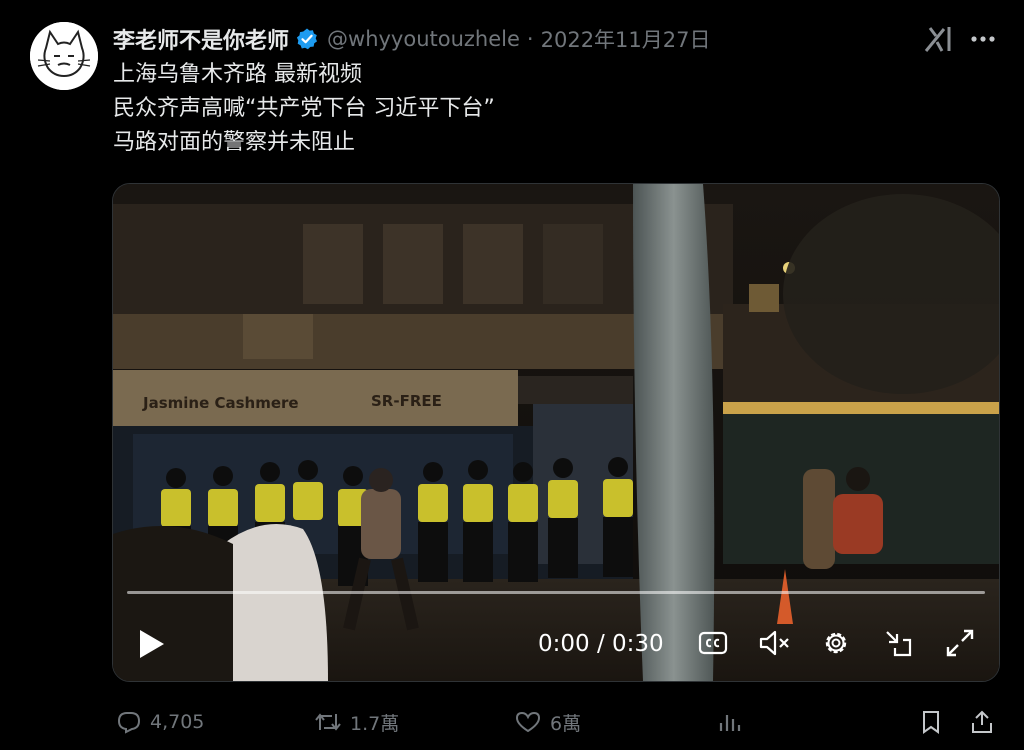 The width and height of the screenshot is (1024, 750). What do you see at coordinates (960, 643) in the screenshot?
I see `fullscreen-icon` at bounding box center [960, 643].